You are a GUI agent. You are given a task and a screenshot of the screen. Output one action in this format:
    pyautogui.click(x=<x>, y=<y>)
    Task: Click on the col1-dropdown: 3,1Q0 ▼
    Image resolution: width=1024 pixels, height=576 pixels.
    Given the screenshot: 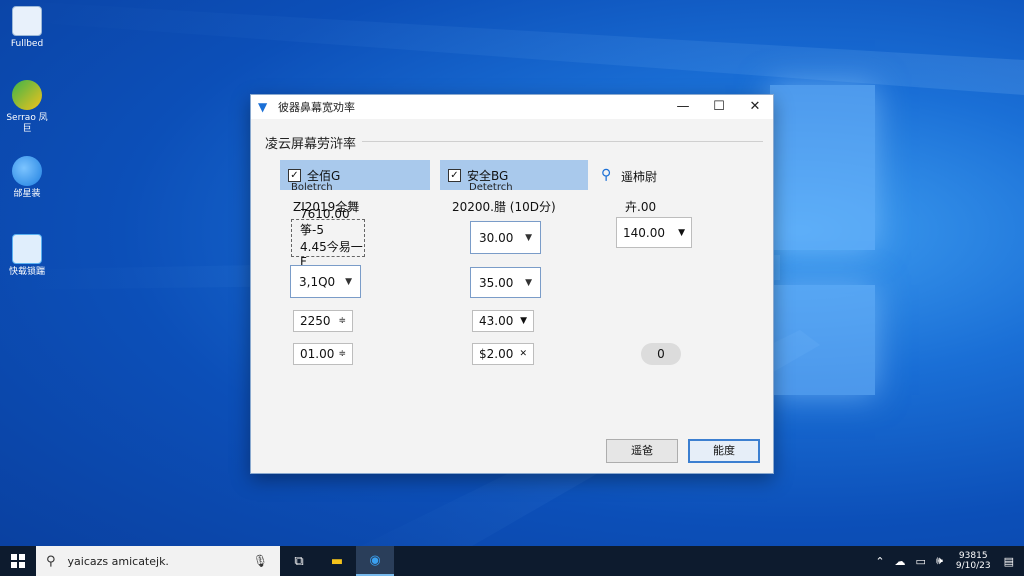 What is the action you would take?
    pyautogui.click(x=325, y=281)
    